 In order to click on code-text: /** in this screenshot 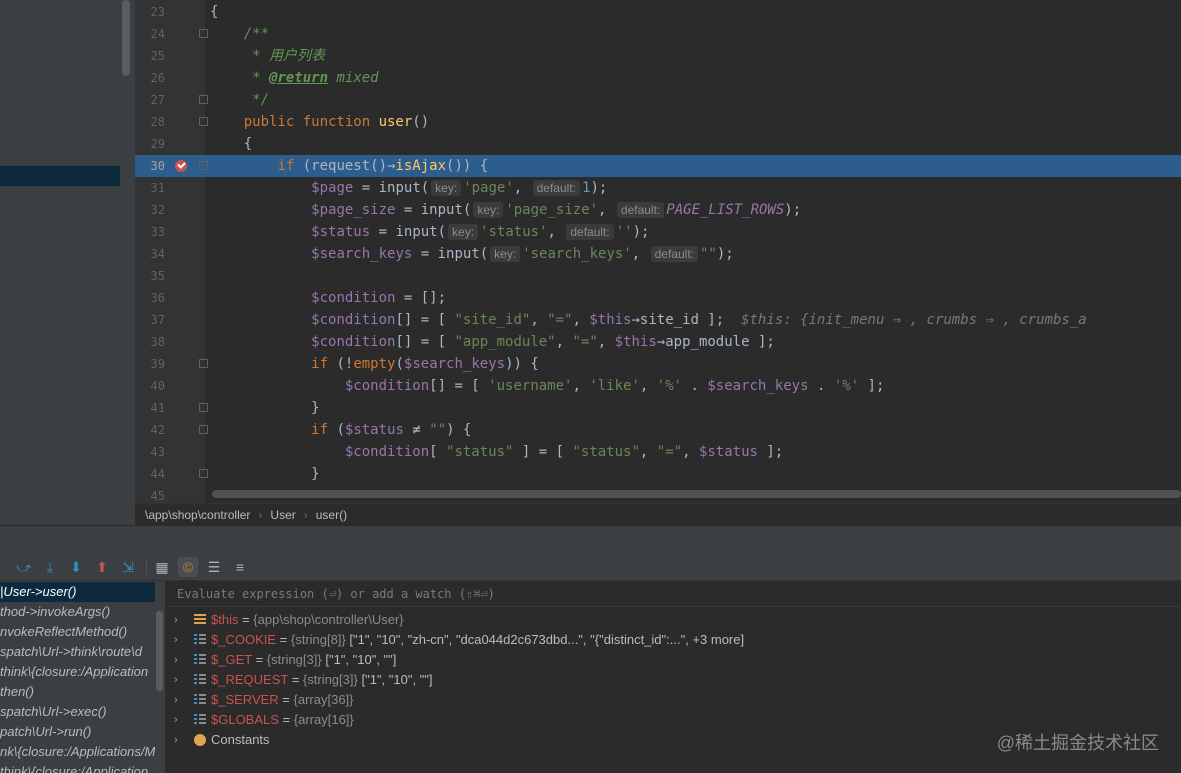, I will do `click(239, 34)`.